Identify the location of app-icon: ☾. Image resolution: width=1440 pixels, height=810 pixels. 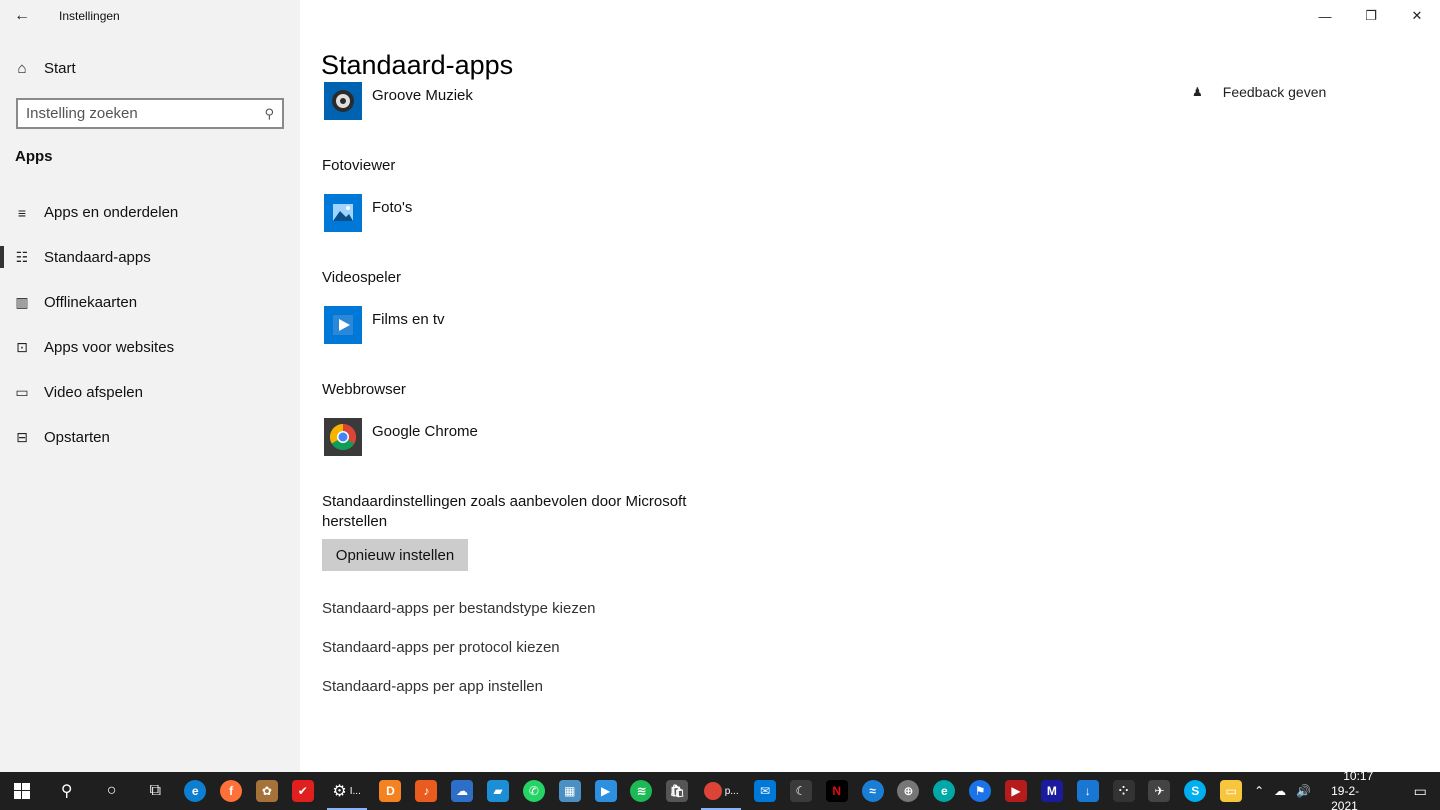
(801, 791).